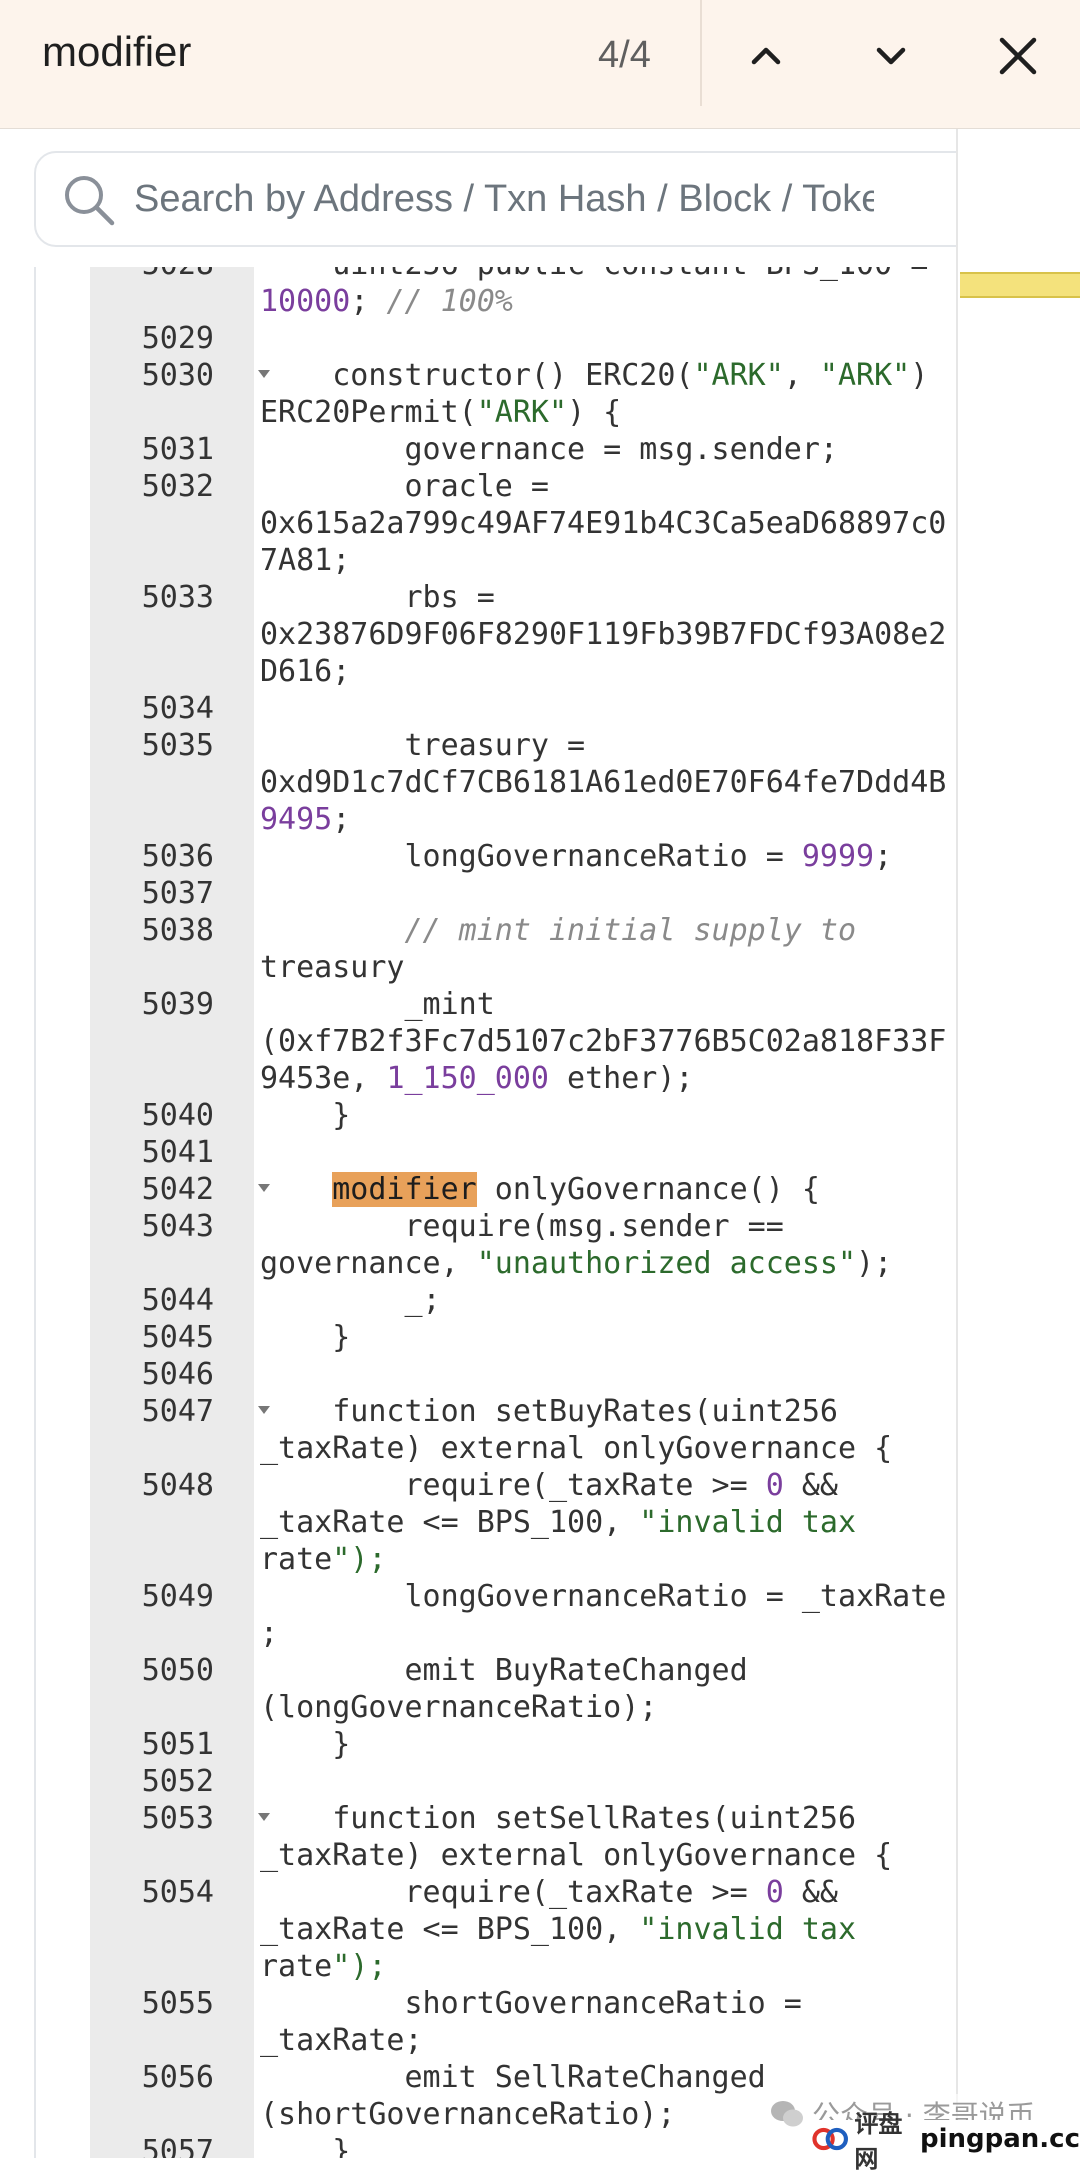 The image size is (1080, 2174). What do you see at coordinates (504, 199) in the screenshot?
I see `site-search-input` at bounding box center [504, 199].